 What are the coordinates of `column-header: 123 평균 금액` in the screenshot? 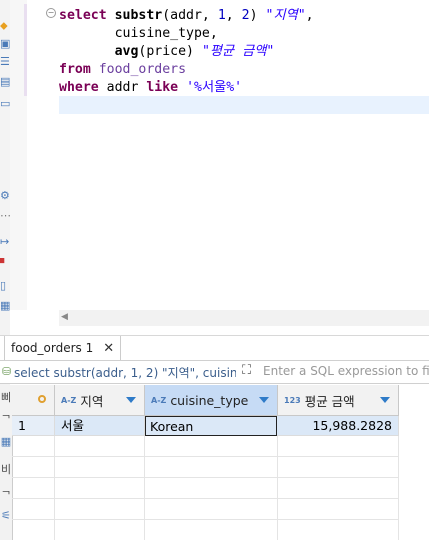 It's located at (338, 400).